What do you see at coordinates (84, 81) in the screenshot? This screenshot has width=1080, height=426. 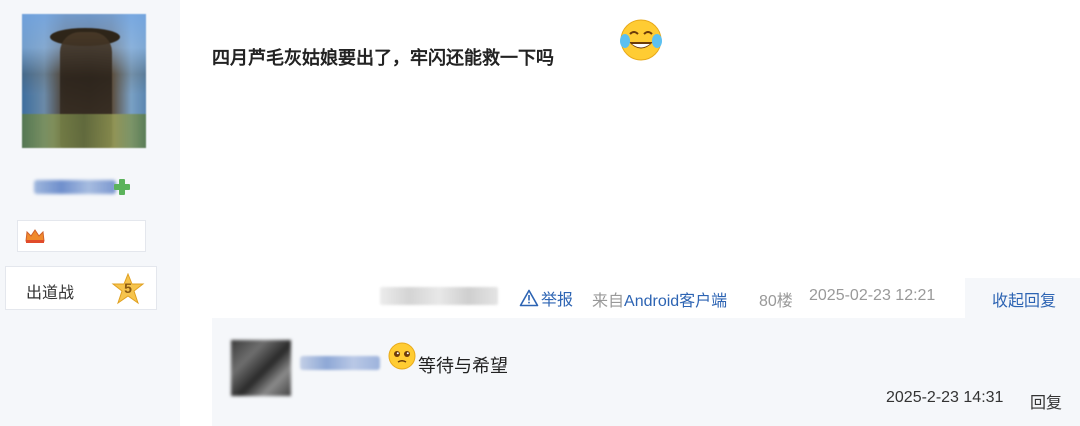 I see `author-avatar` at bounding box center [84, 81].